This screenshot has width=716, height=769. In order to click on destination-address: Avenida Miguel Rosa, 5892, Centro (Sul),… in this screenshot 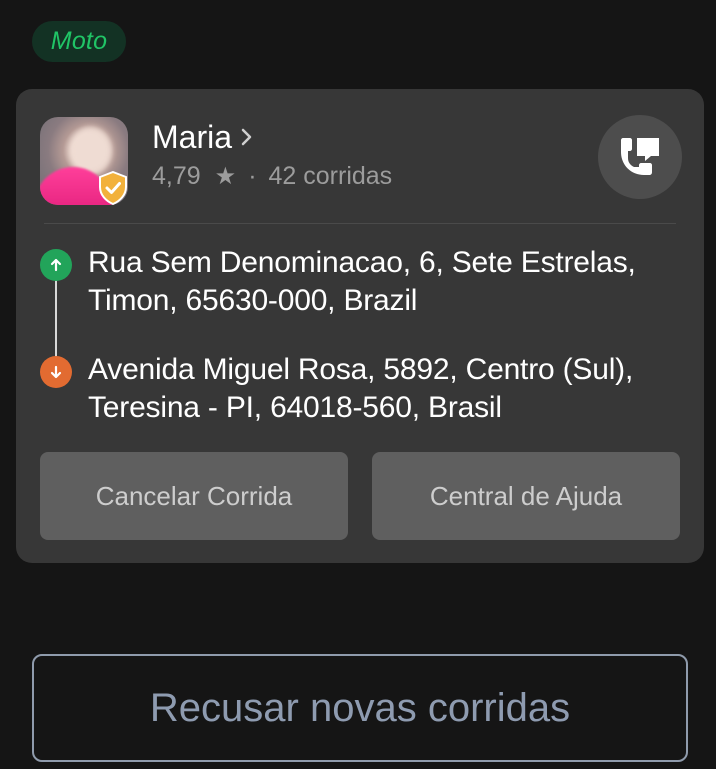, I will do `click(361, 388)`.